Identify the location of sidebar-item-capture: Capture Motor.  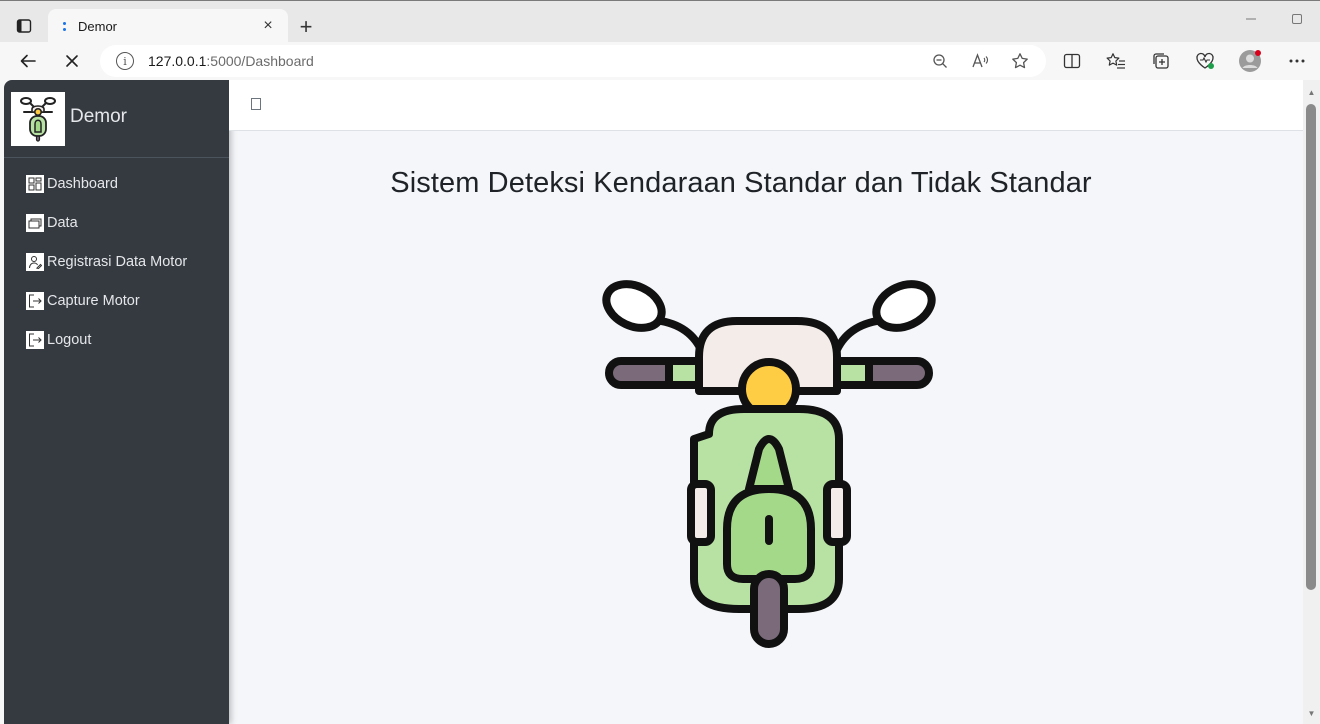
(116, 300).